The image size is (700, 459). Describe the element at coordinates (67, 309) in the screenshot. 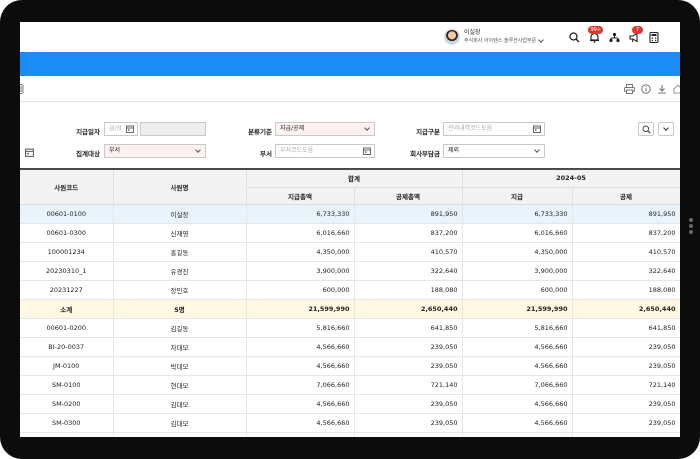

I see `cell-emp-code: 소계` at that location.